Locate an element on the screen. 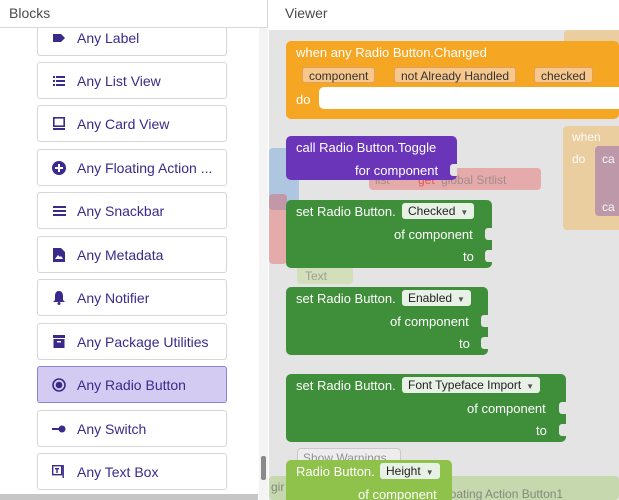 This screenshot has width=619, height=500. getter-arg1: of component is located at coordinates (397, 493).